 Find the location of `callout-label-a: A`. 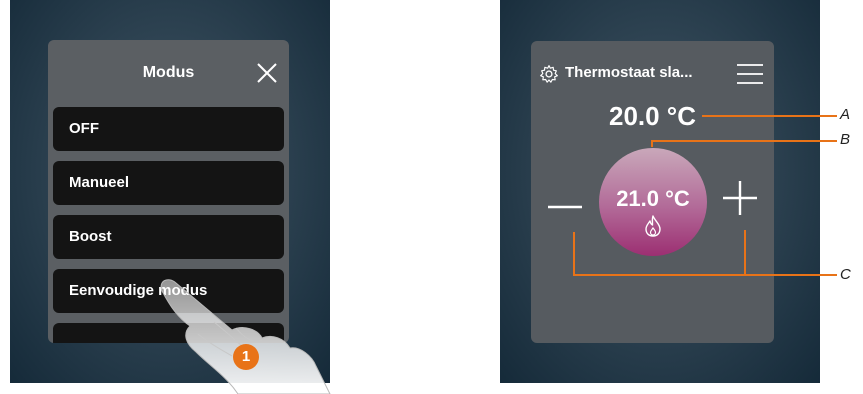

callout-label-a: A is located at coordinates (845, 114).